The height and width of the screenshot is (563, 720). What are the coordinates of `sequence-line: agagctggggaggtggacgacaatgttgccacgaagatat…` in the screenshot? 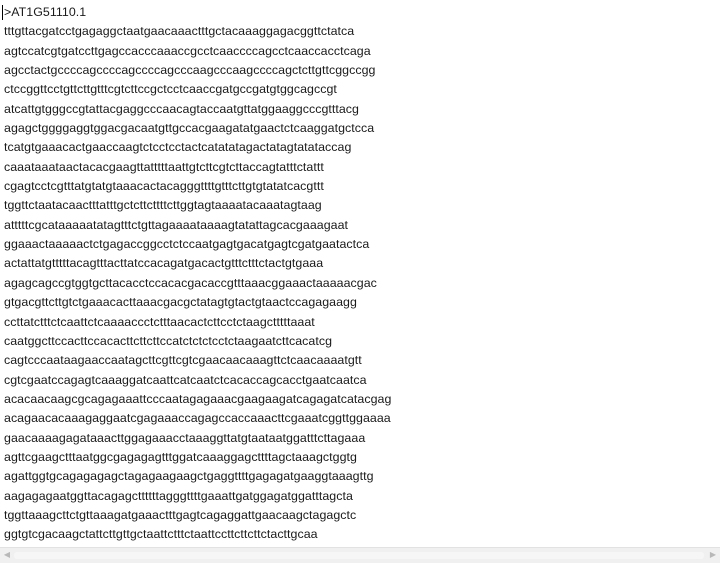 It's located at (189, 128).